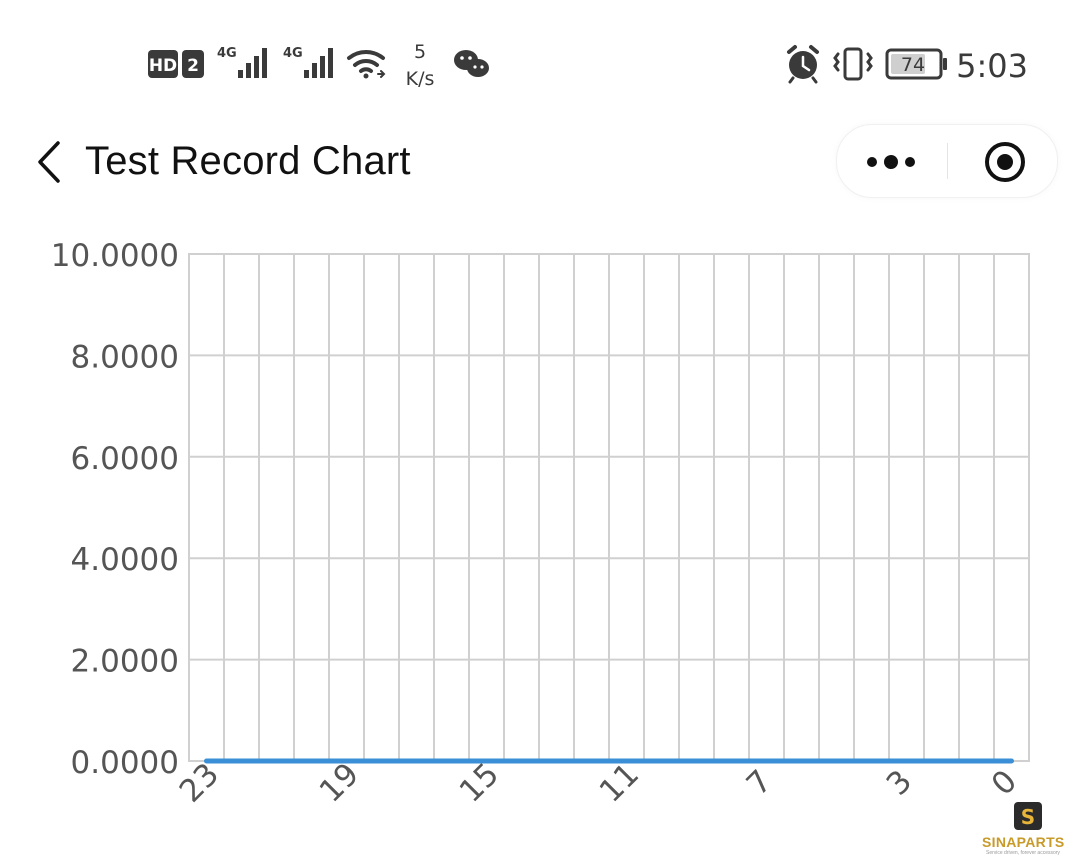  I want to click on vibrate-icon, so click(853, 64).